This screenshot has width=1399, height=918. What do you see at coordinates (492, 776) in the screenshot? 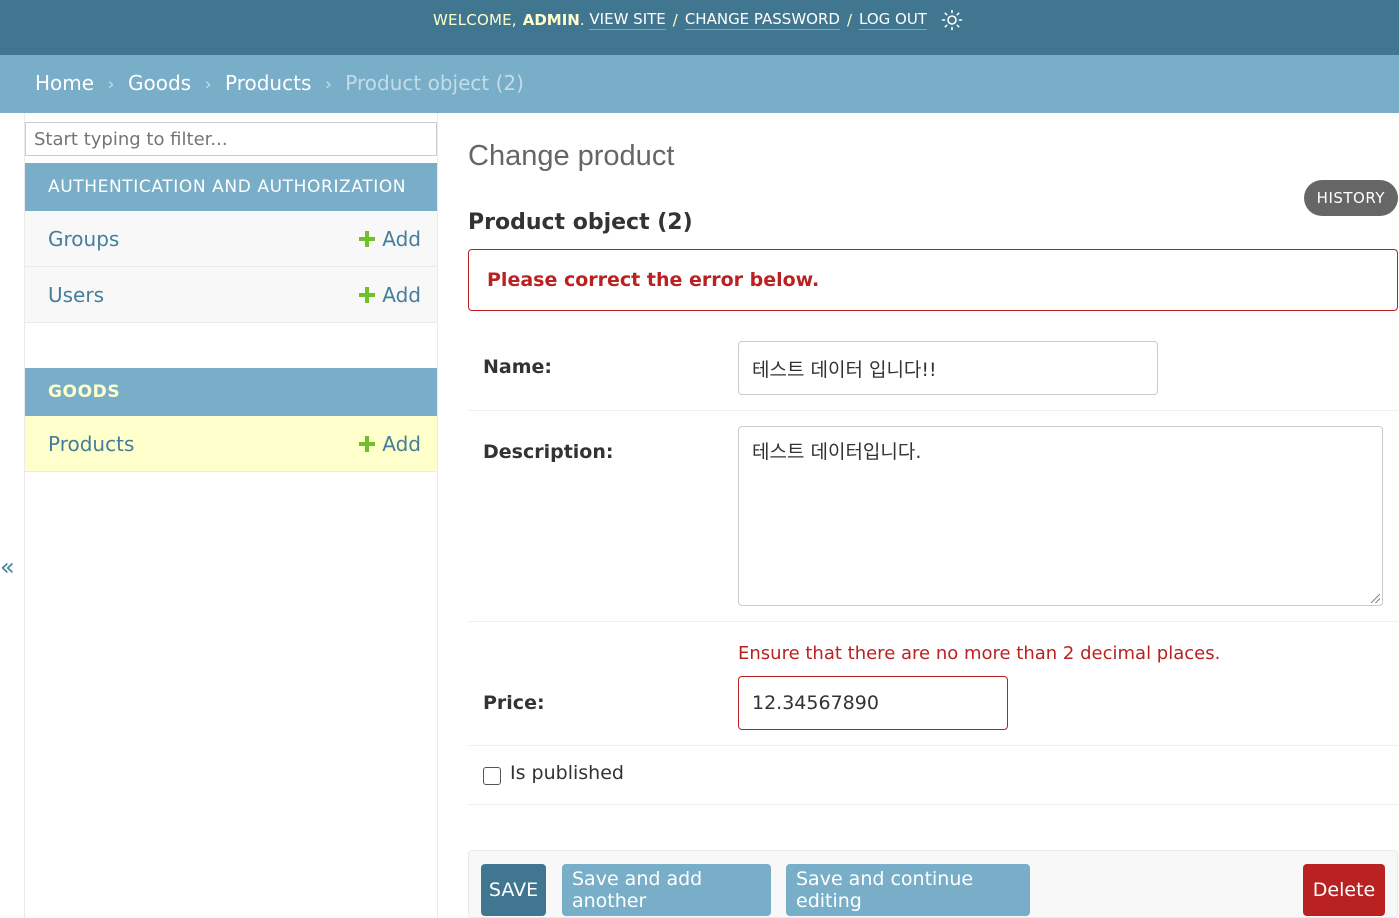
I see `is-published-checkbox` at bounding box center [492, 776].